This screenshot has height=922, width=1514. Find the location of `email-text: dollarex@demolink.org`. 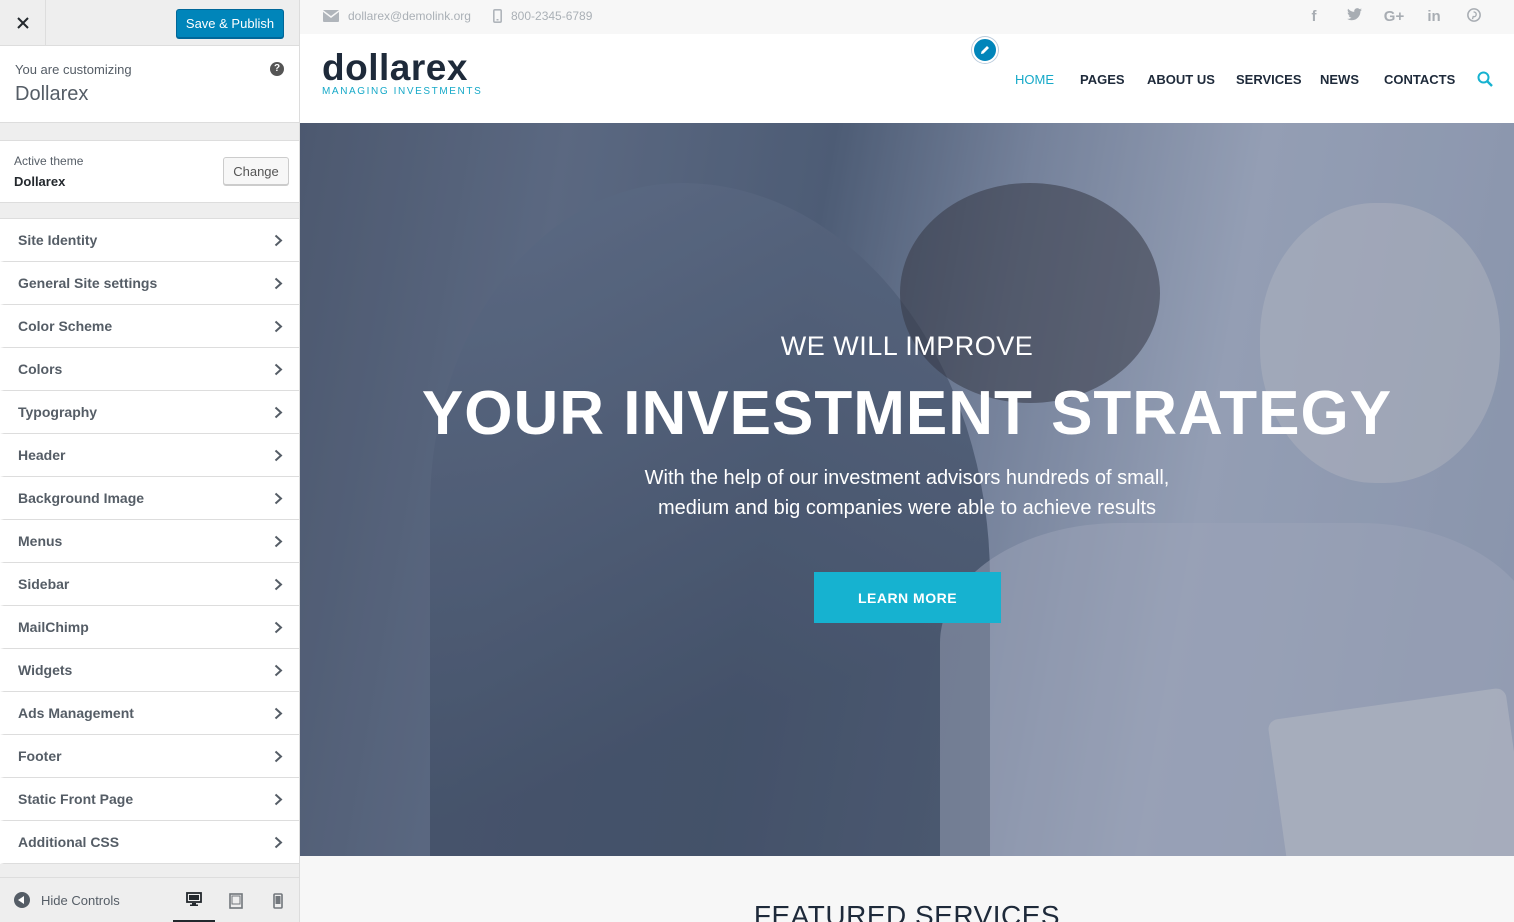

email-text: dollarex@demolink.org is located at coordinates (409, 16).